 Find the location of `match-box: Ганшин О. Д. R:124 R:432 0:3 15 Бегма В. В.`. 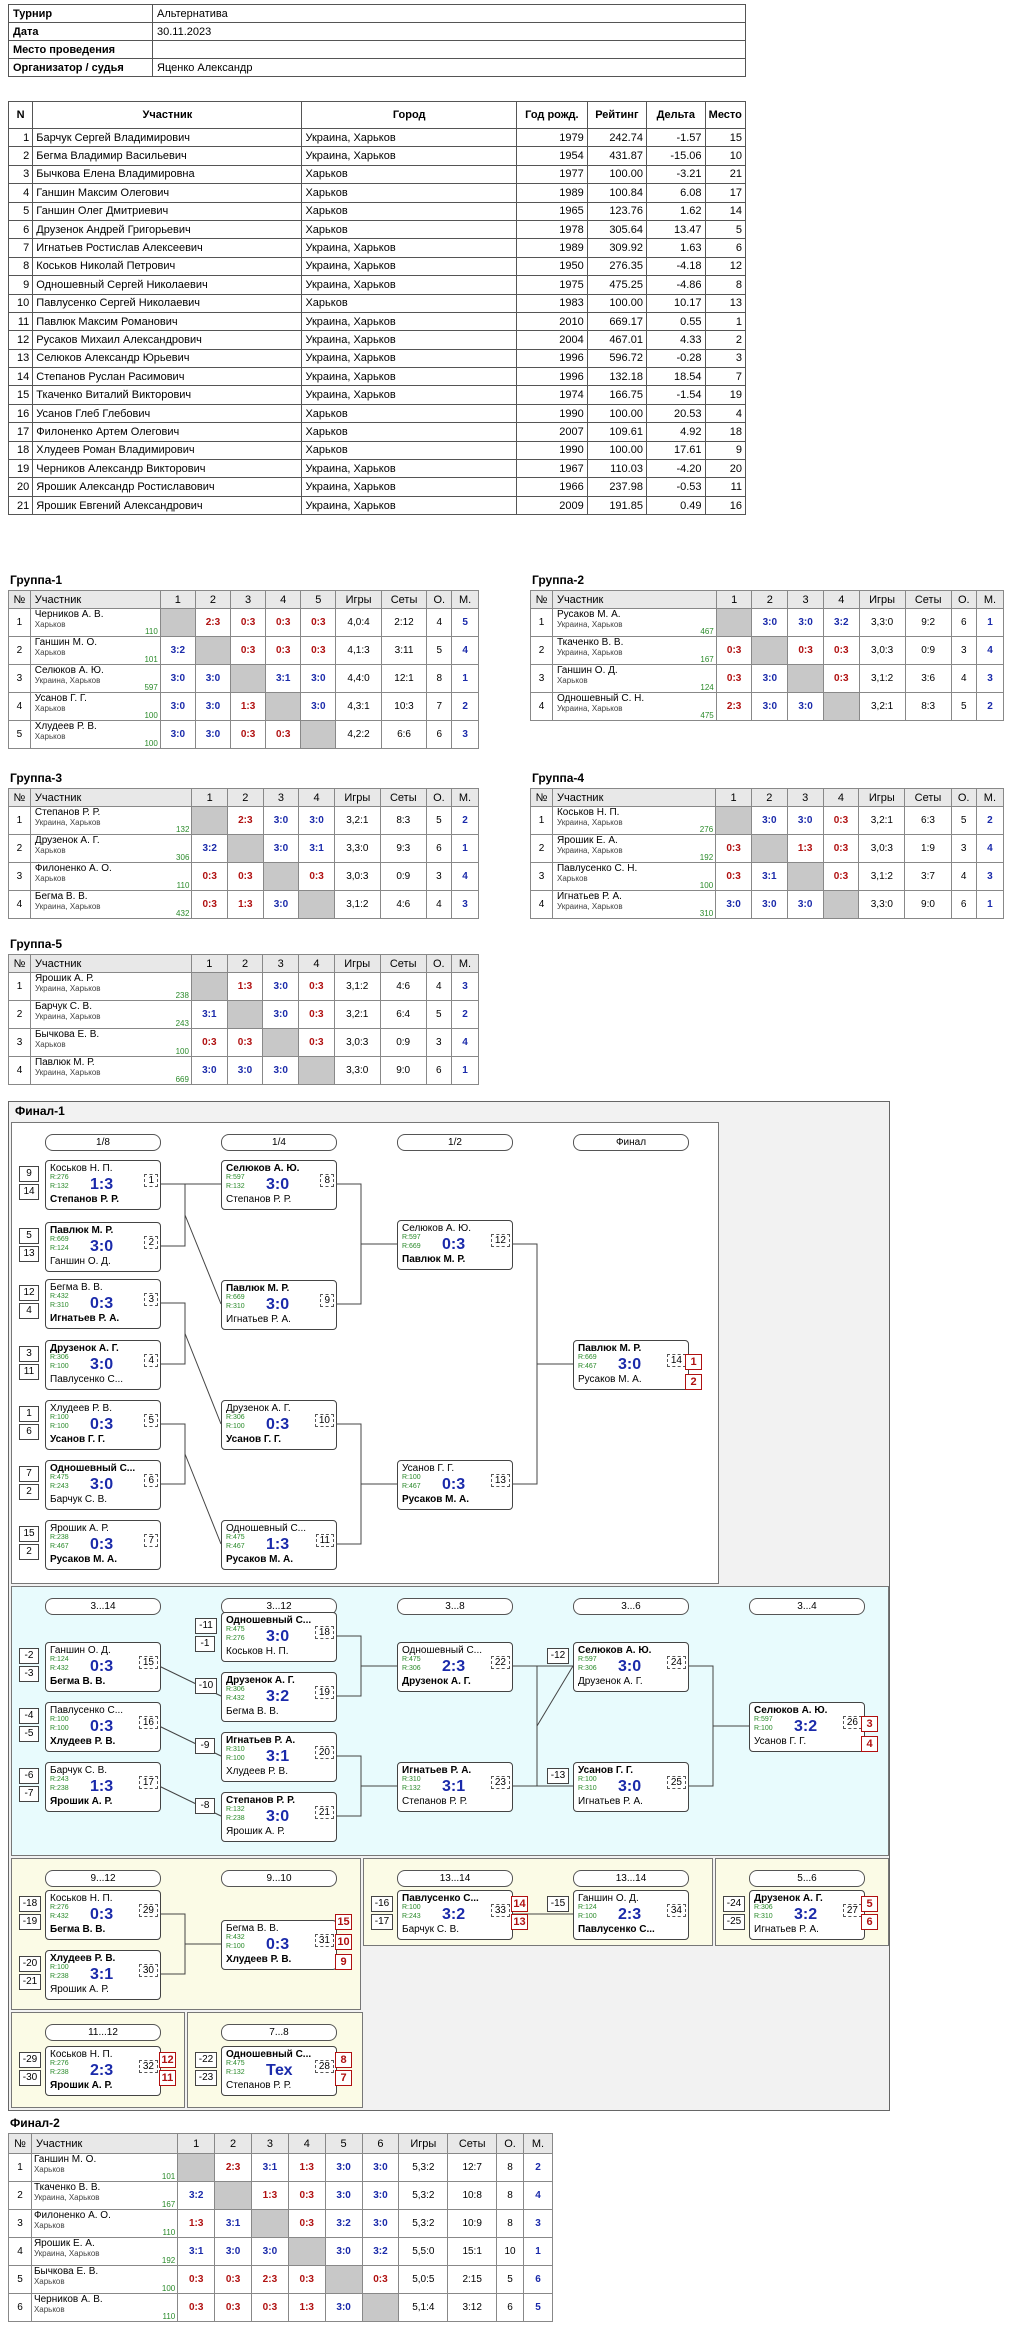

match-box: Ганшин О. Д. R:124 R:432 0:3 15 Бегма В. В. is located at coordinates (103, 1667).